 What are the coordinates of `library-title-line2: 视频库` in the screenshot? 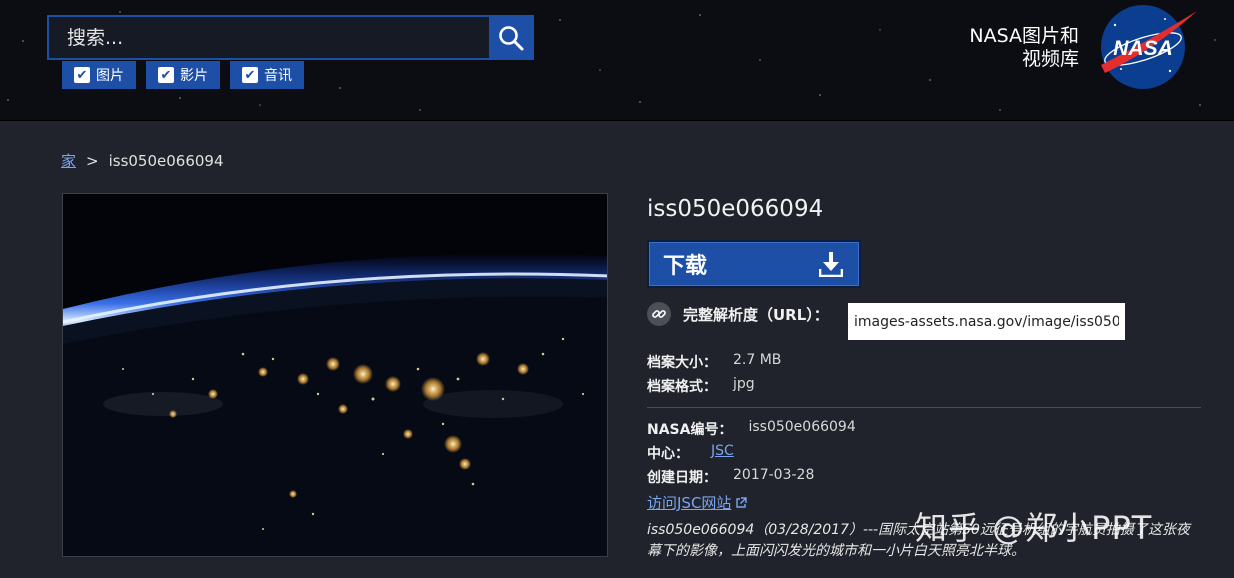 It's located at (1050, 59).